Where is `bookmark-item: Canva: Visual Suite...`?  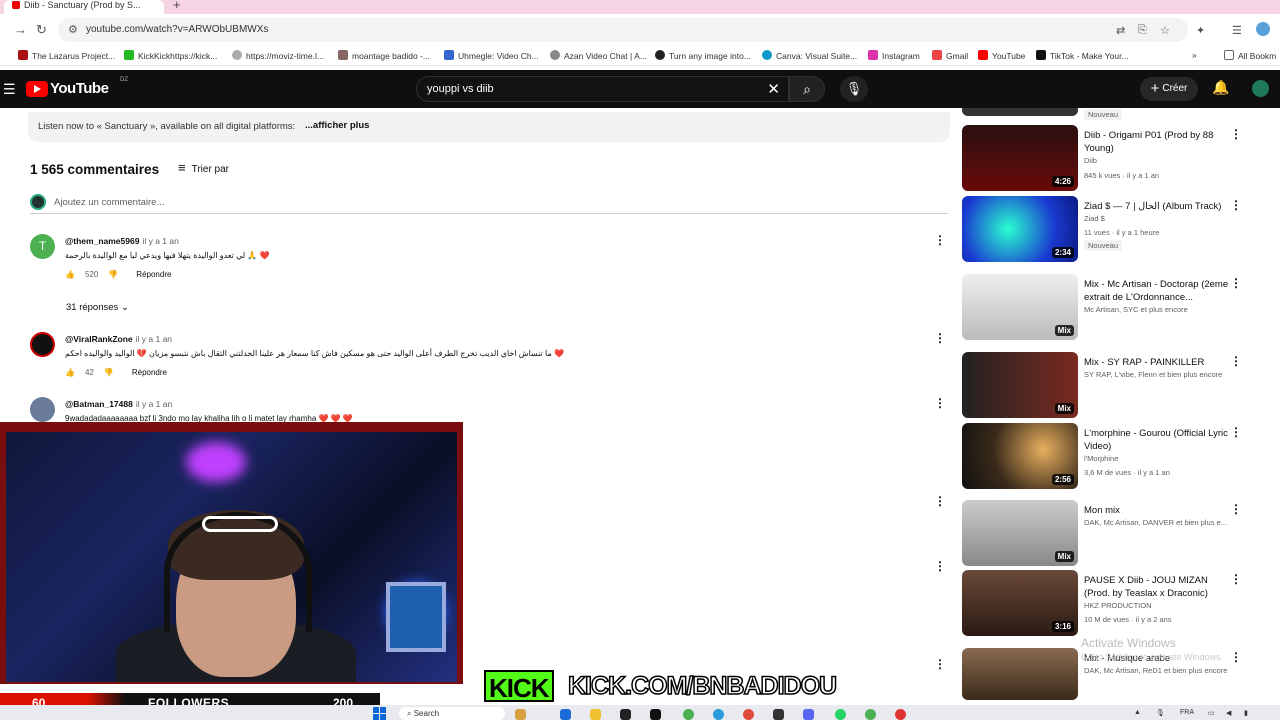
bookmark-item: Canva: Visual Suite... is located at coordinates (809, 55).